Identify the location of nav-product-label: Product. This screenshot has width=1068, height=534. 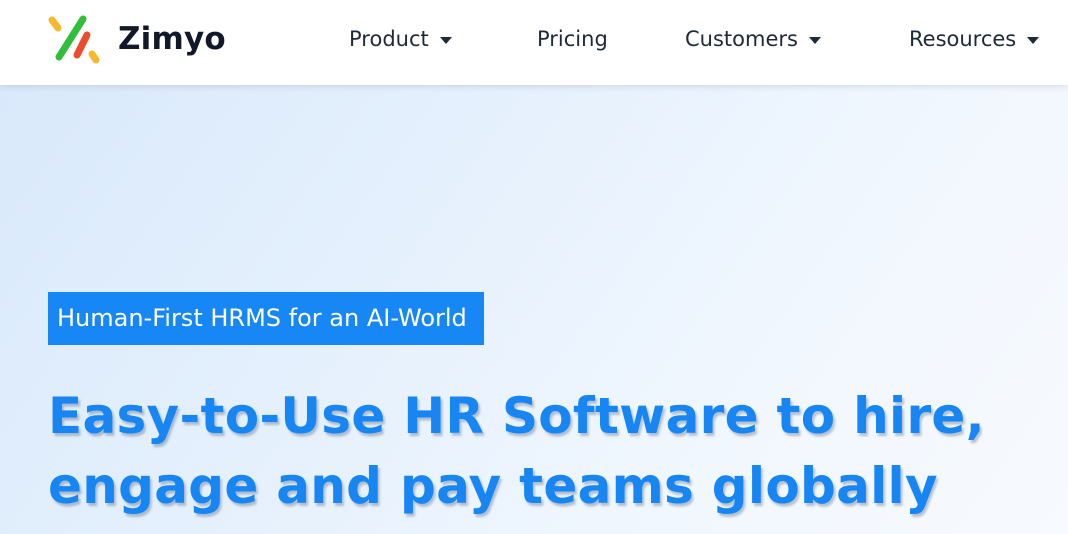
(389, 39).